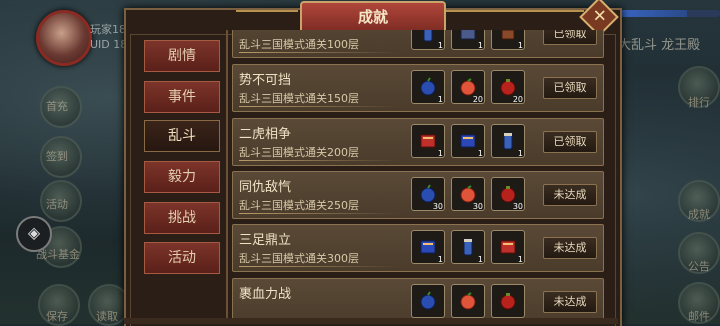 The height and width of the screenshot is (326, 720). What do you see at coordinates (57, 106) in the screenshot?
I see `hud-label-first-recharge: 首充` at bounding box center [57, 106].